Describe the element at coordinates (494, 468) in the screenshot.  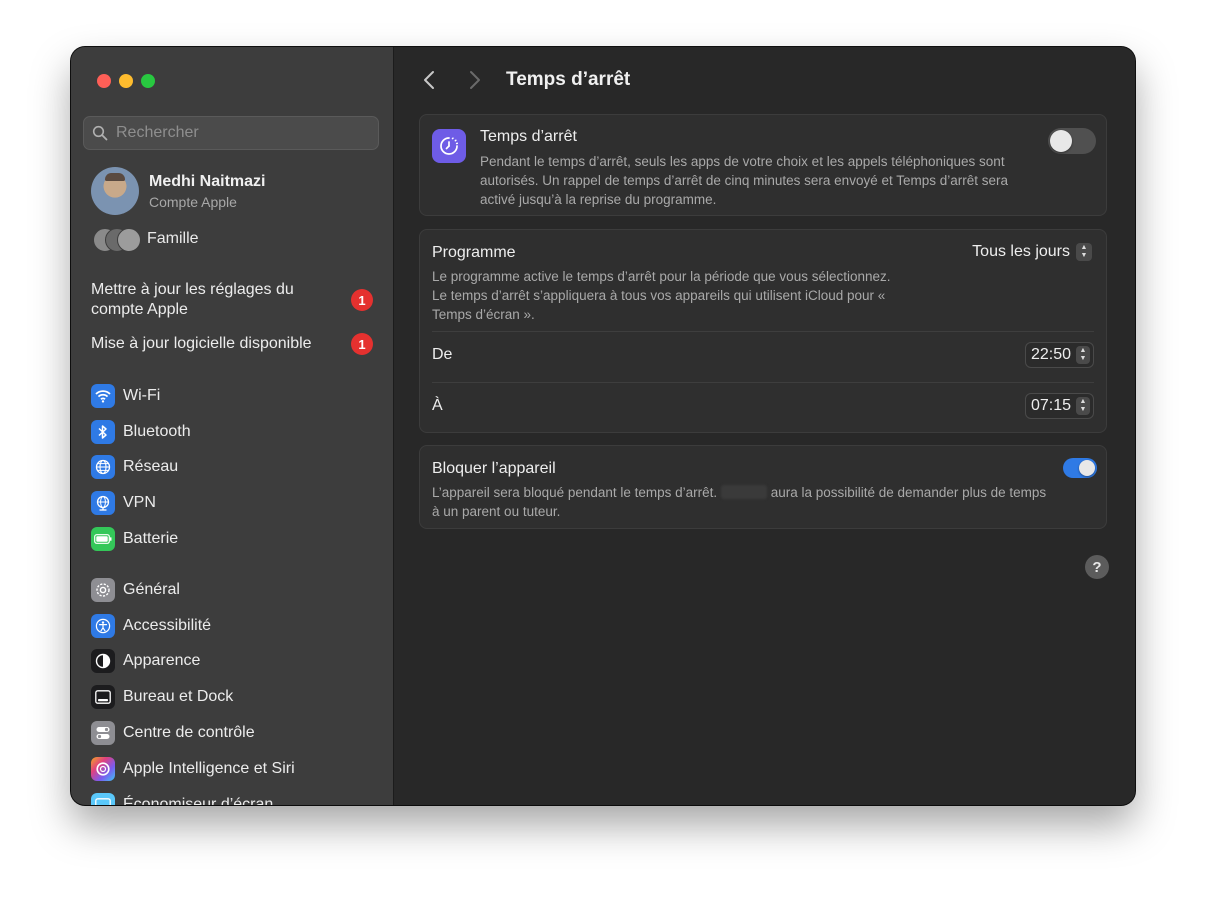
I see `block-device-title: Bloquer l’appareil` at that location.